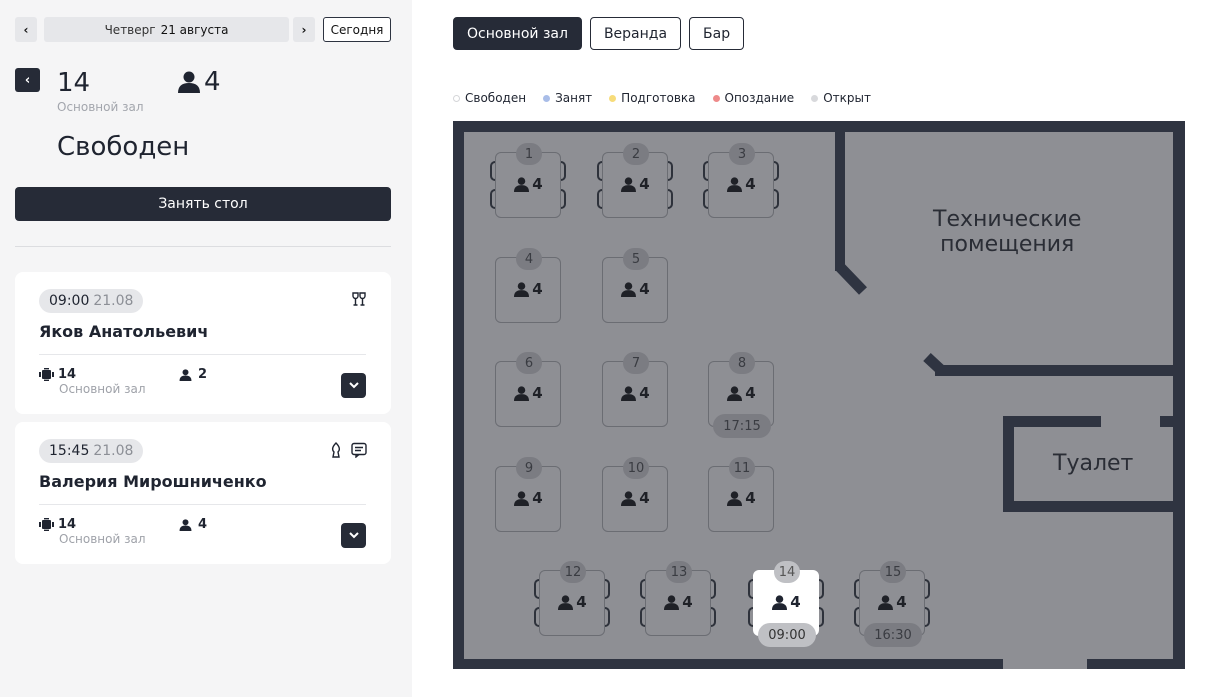 The image size is (1205, 697). I want to click on date-field: Четверг 21 августа, so click(166, 29).